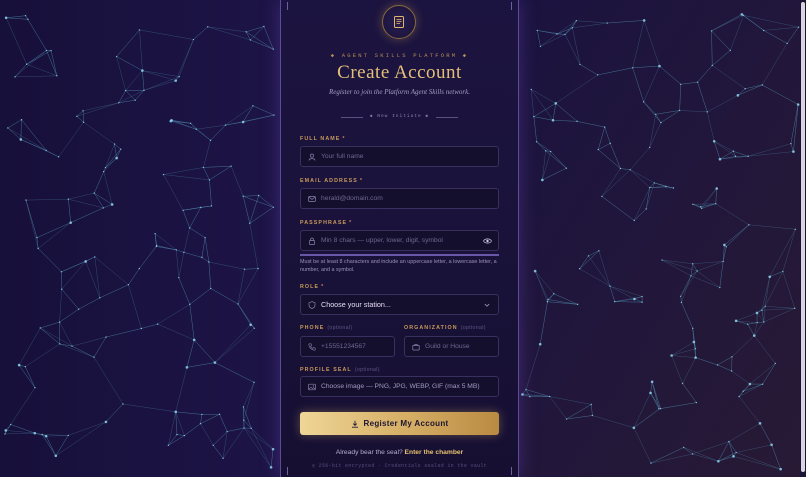 This screenshot has width=806, height=477. What do you see at coordinates (323, 139) in the screenshot?
I see `full-name-label: FULL NAME *` at bounding box center [323, 139].